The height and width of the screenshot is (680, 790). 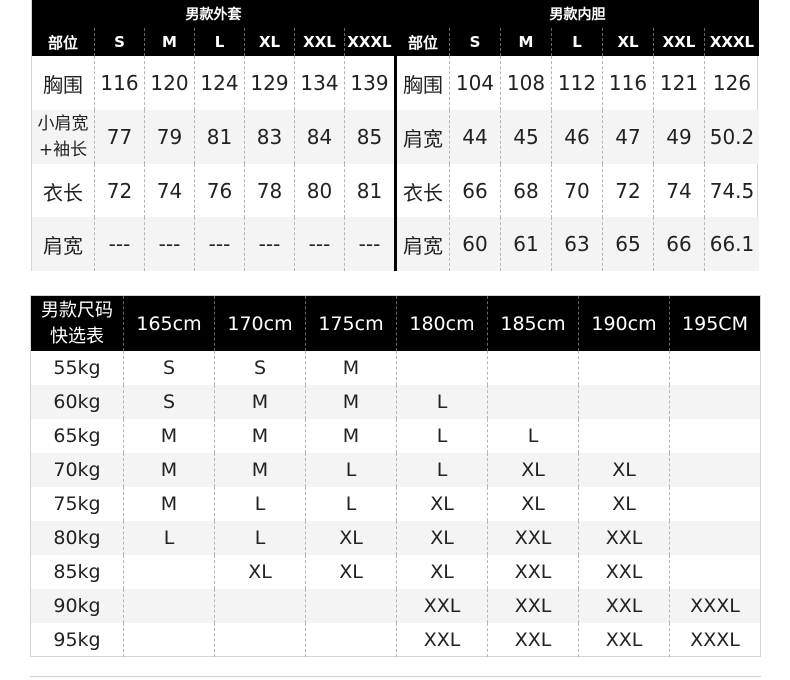 What do you see at coordinates (732, 42) in the screenshot?
I see `liner-header-xxxl: XXXL` at bounding box center [732, 42].